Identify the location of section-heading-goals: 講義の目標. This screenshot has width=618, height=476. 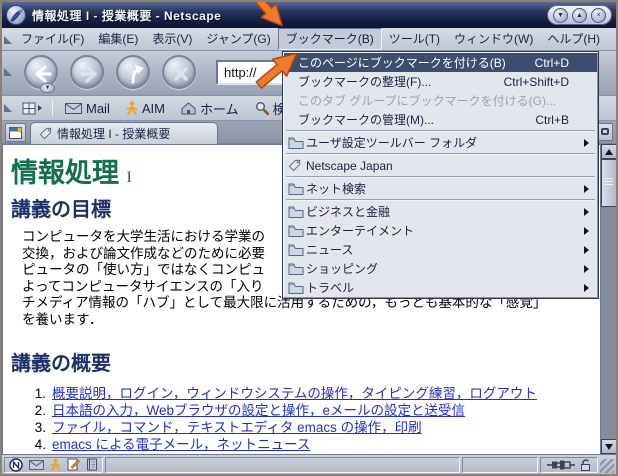
(61, 210).